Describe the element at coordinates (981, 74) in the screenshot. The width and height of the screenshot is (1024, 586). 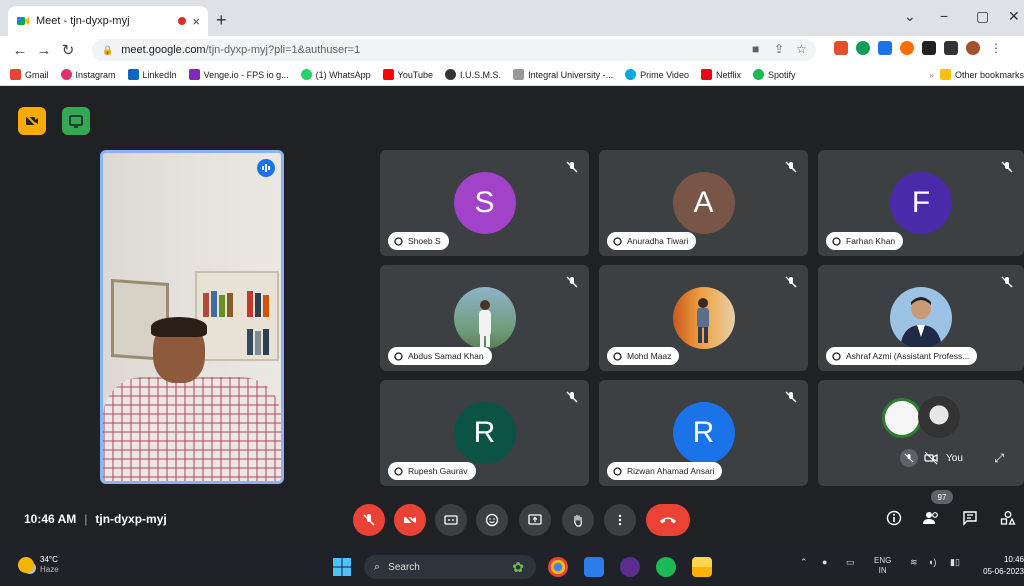
I see `bookmark-other-folder: Other bookmarks` at that location.